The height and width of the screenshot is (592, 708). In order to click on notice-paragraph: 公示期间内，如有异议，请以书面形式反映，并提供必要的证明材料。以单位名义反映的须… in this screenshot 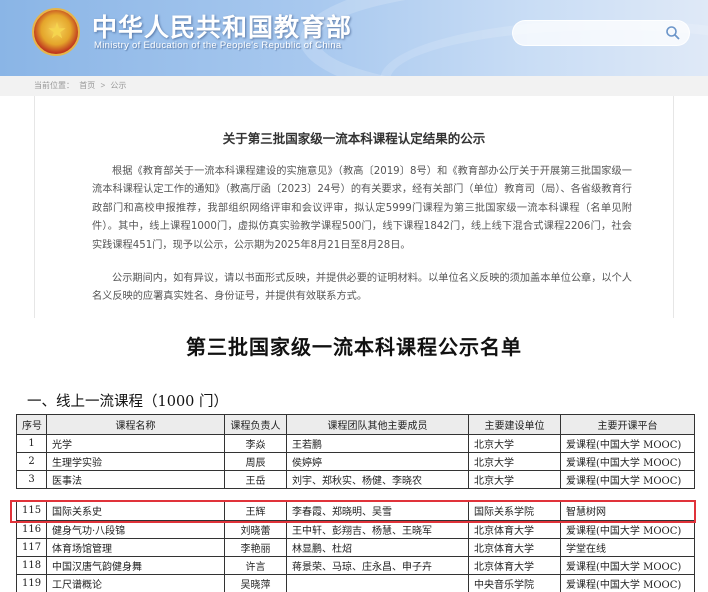, I will do `click(362, 288)`.